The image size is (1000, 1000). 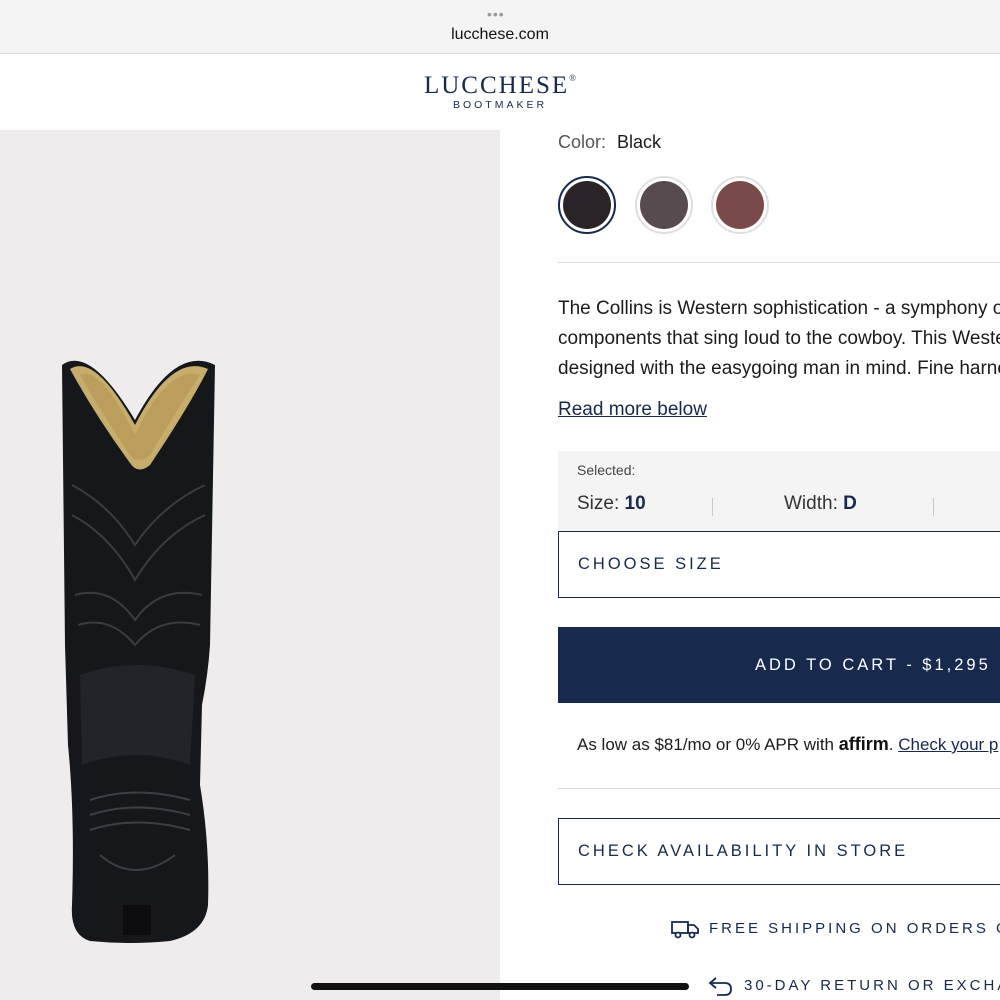 I want to click on home-indicator, so click(x=500, y=986).